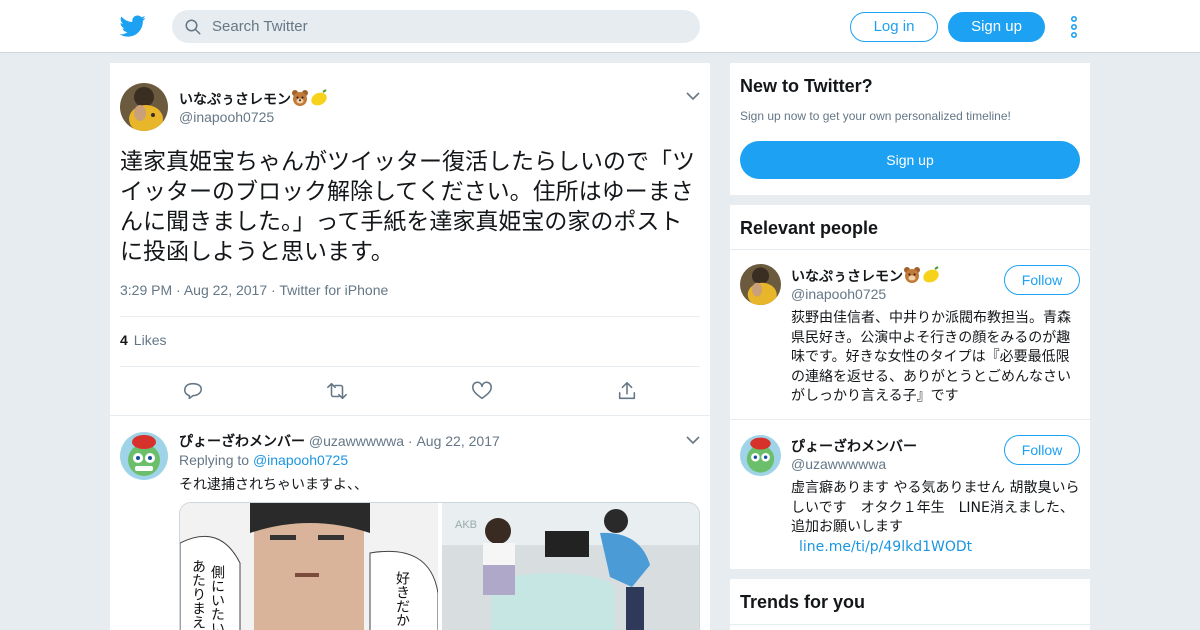 This screenshot has height=630, width=1200. Describe the element at coordinates (133, 26) in the screenshot. I see `twitter-bird-icon` at that location.